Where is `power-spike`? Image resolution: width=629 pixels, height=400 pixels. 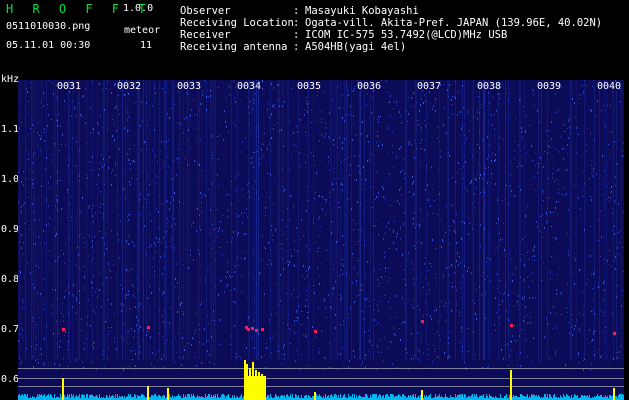
power-spike is located at coordinates (422, 395).